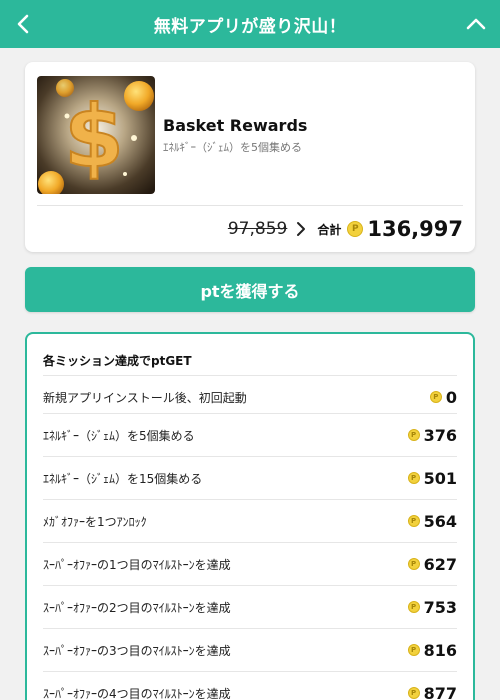 This screenshot has width=500, height=700. What do you see at coordinates (250, 205) in the screenshot?
I see `divider` at bounding box center [250, 205].